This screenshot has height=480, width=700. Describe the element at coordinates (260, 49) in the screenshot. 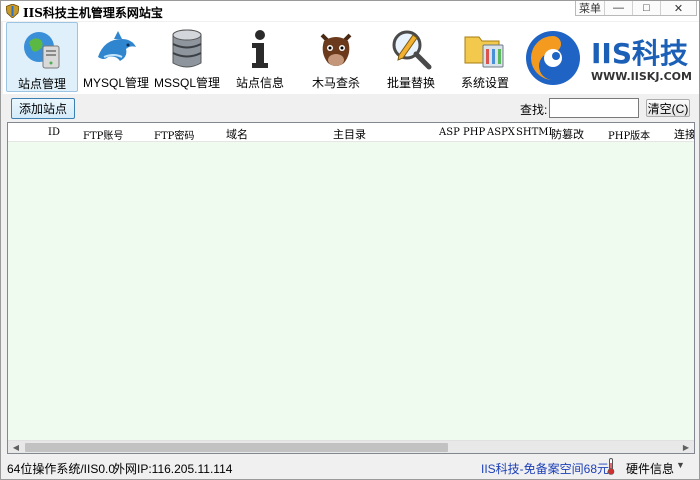

I see `info-icon` at that location.